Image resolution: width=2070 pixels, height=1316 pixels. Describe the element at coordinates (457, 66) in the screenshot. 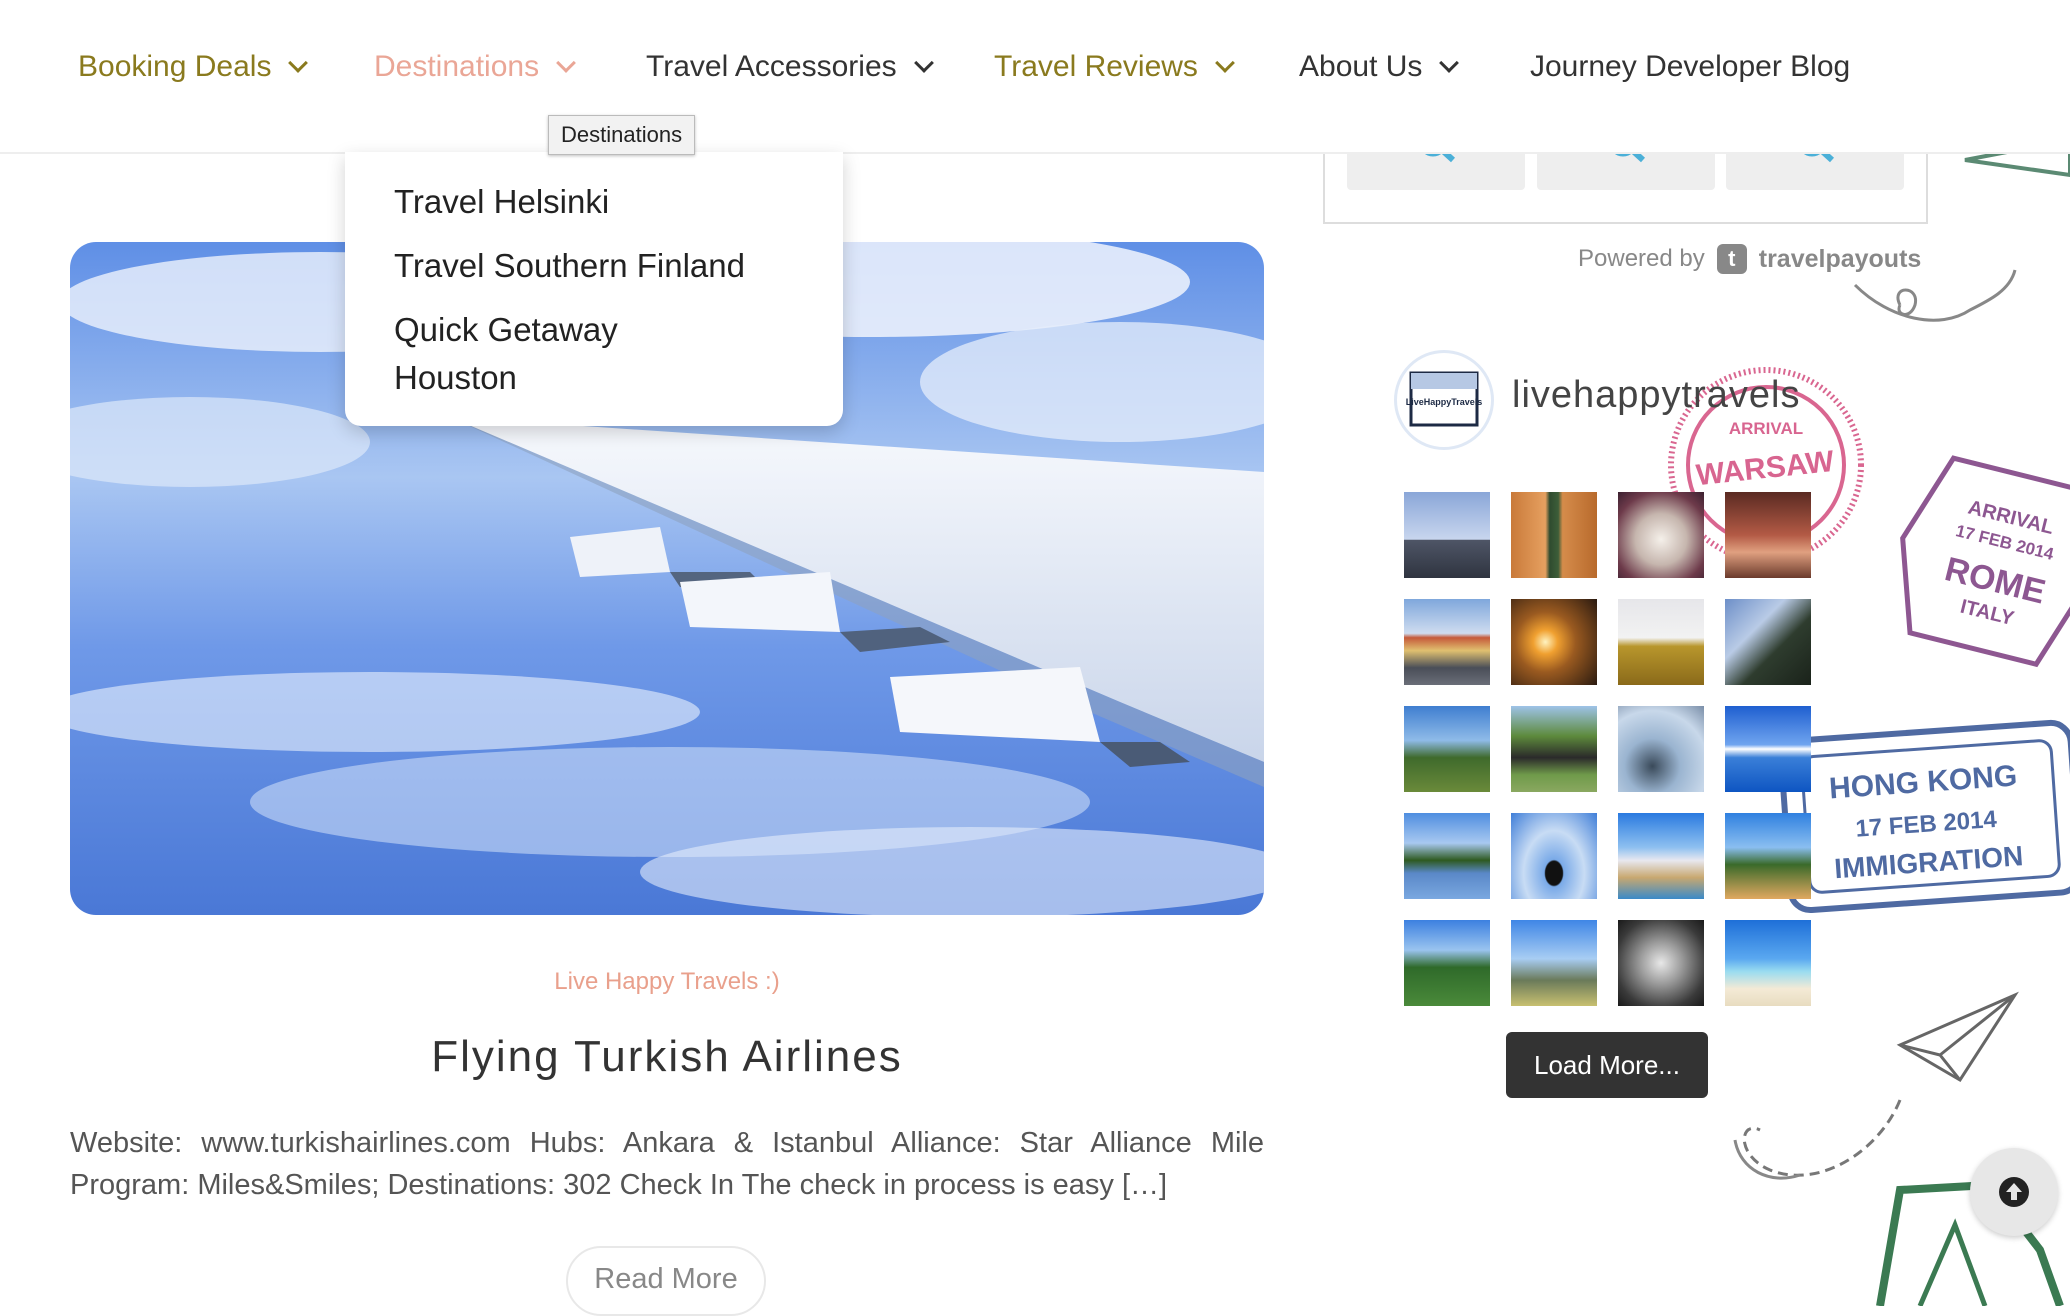

I see `nav-label: Destinations` at that location.